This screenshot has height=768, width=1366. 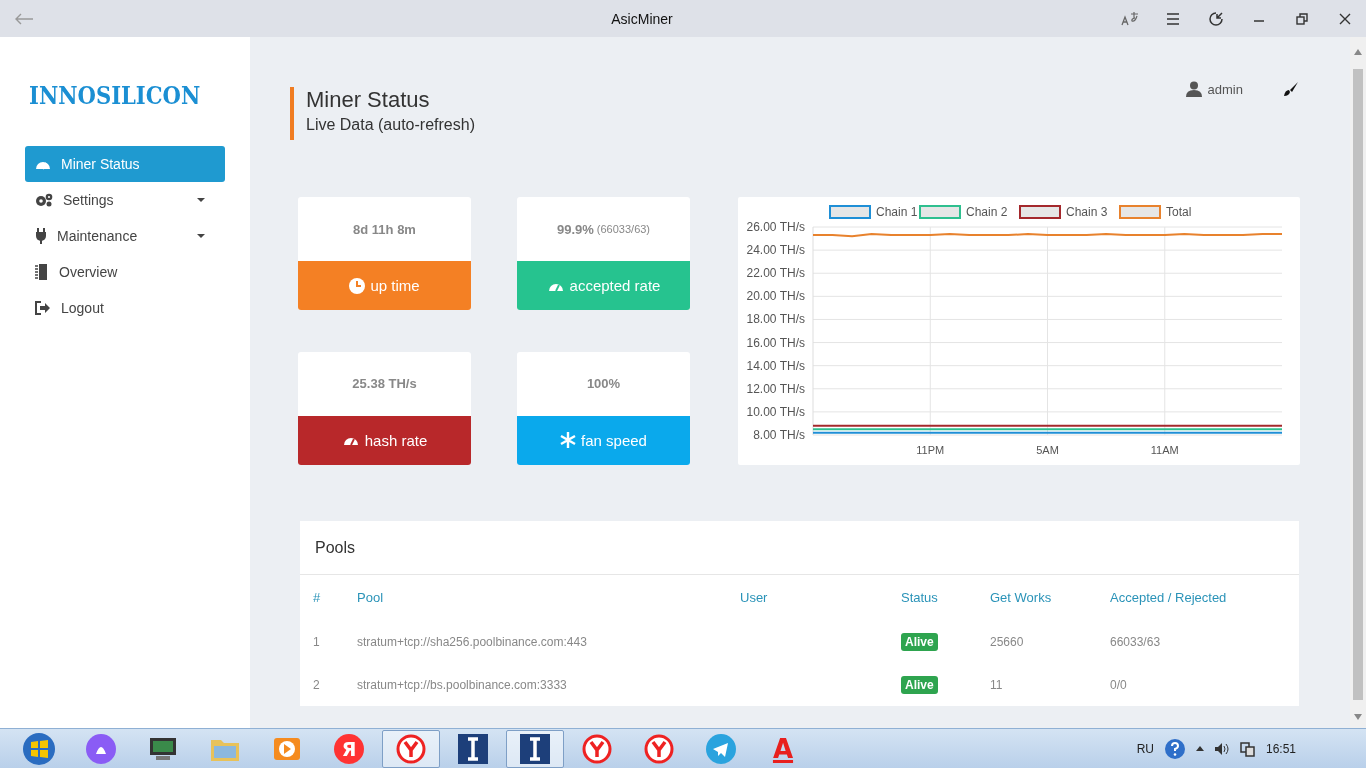 What do you see at coordinates (1280, 748) in the screenshot?
I see `clock-time: 16:51` at bounding box center [1280, 748].